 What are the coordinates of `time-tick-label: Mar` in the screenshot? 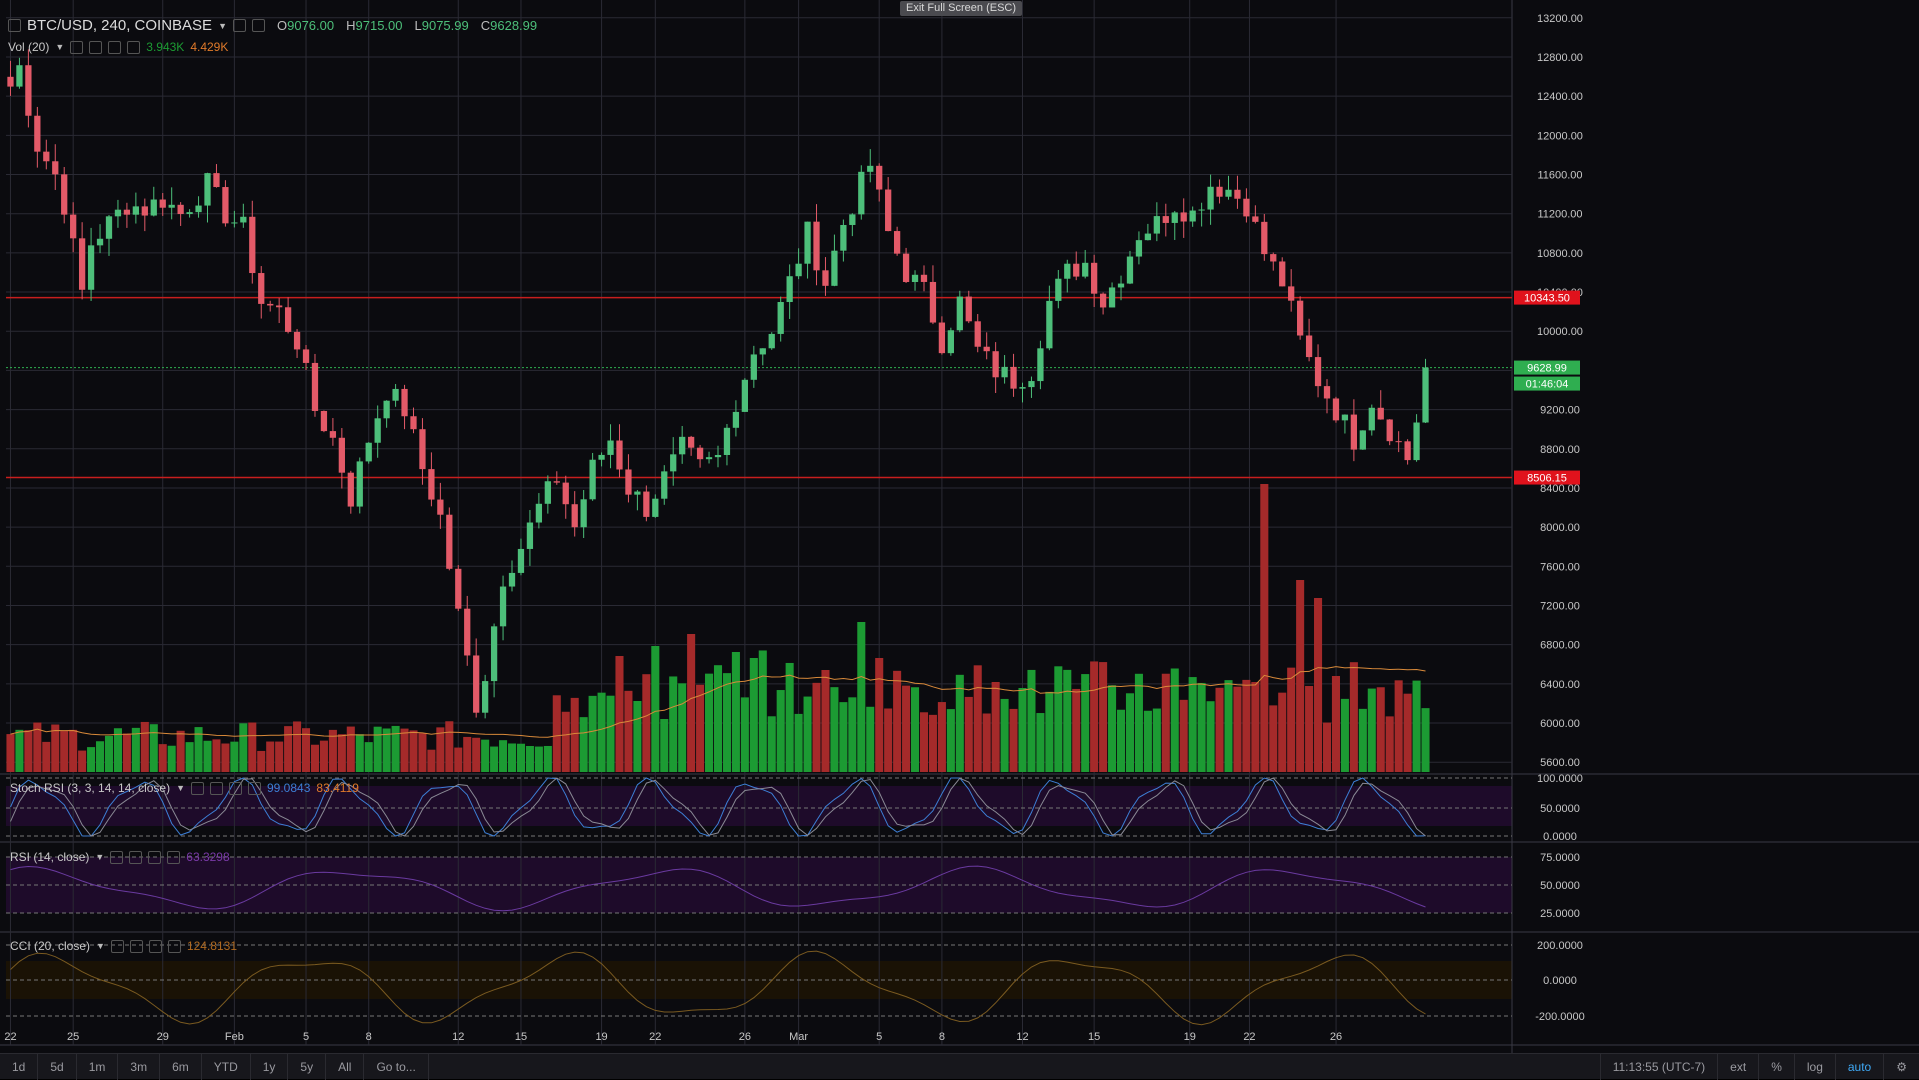 It's located at (798, 1037).